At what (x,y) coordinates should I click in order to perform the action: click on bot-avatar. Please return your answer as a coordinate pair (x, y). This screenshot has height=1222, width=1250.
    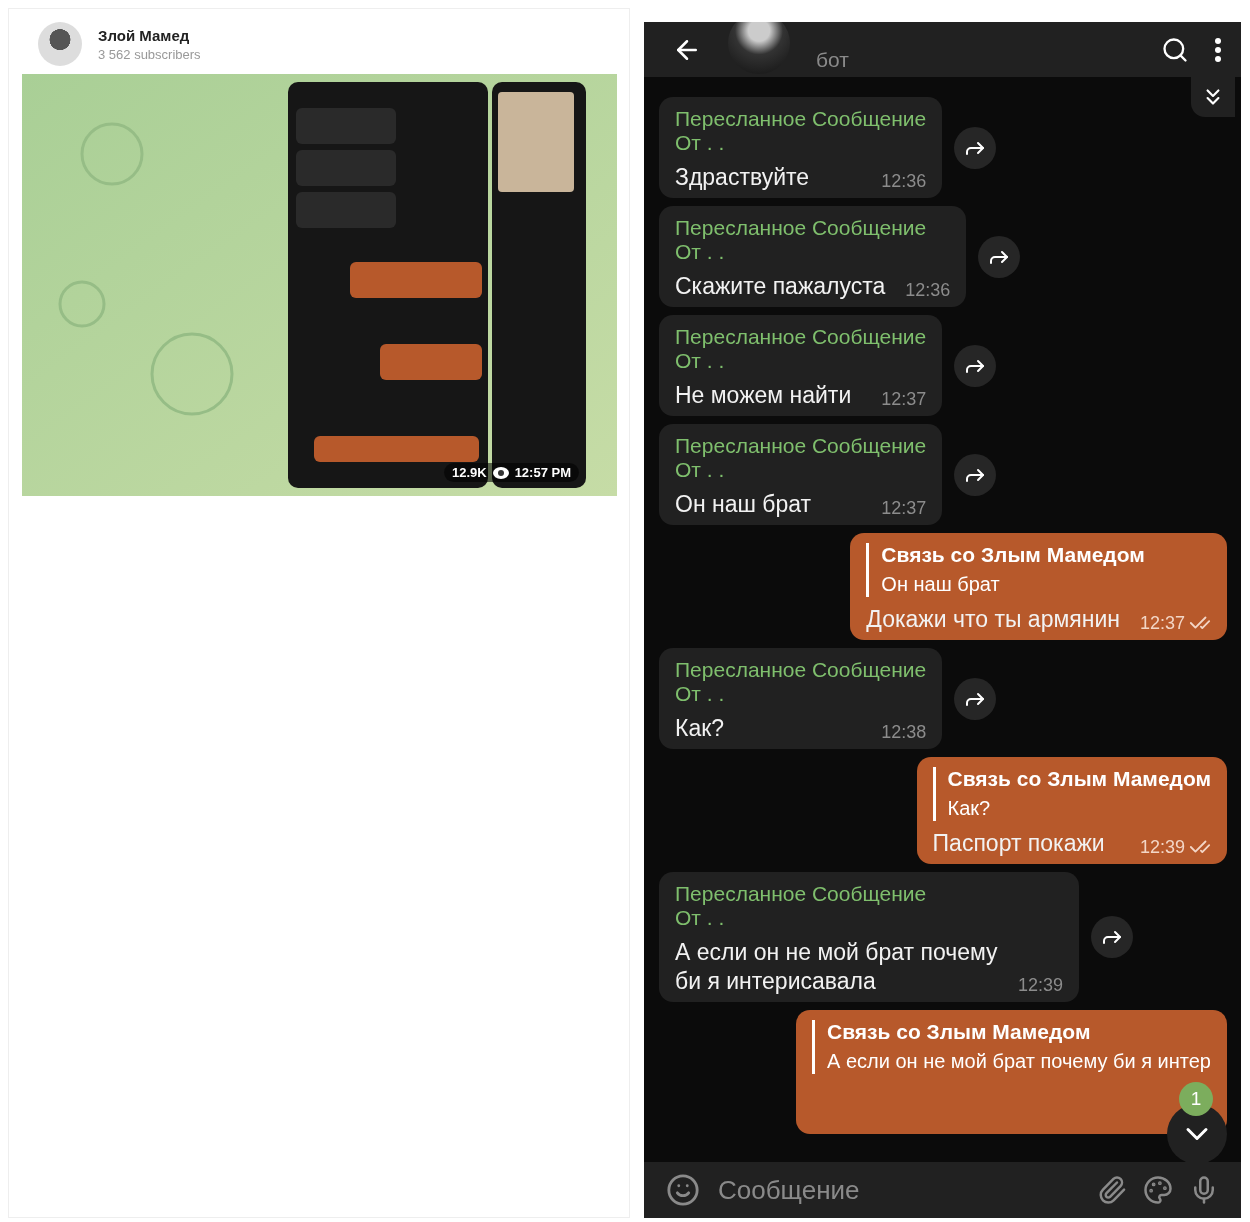
    Looking at the image, I should click on (759, 48).